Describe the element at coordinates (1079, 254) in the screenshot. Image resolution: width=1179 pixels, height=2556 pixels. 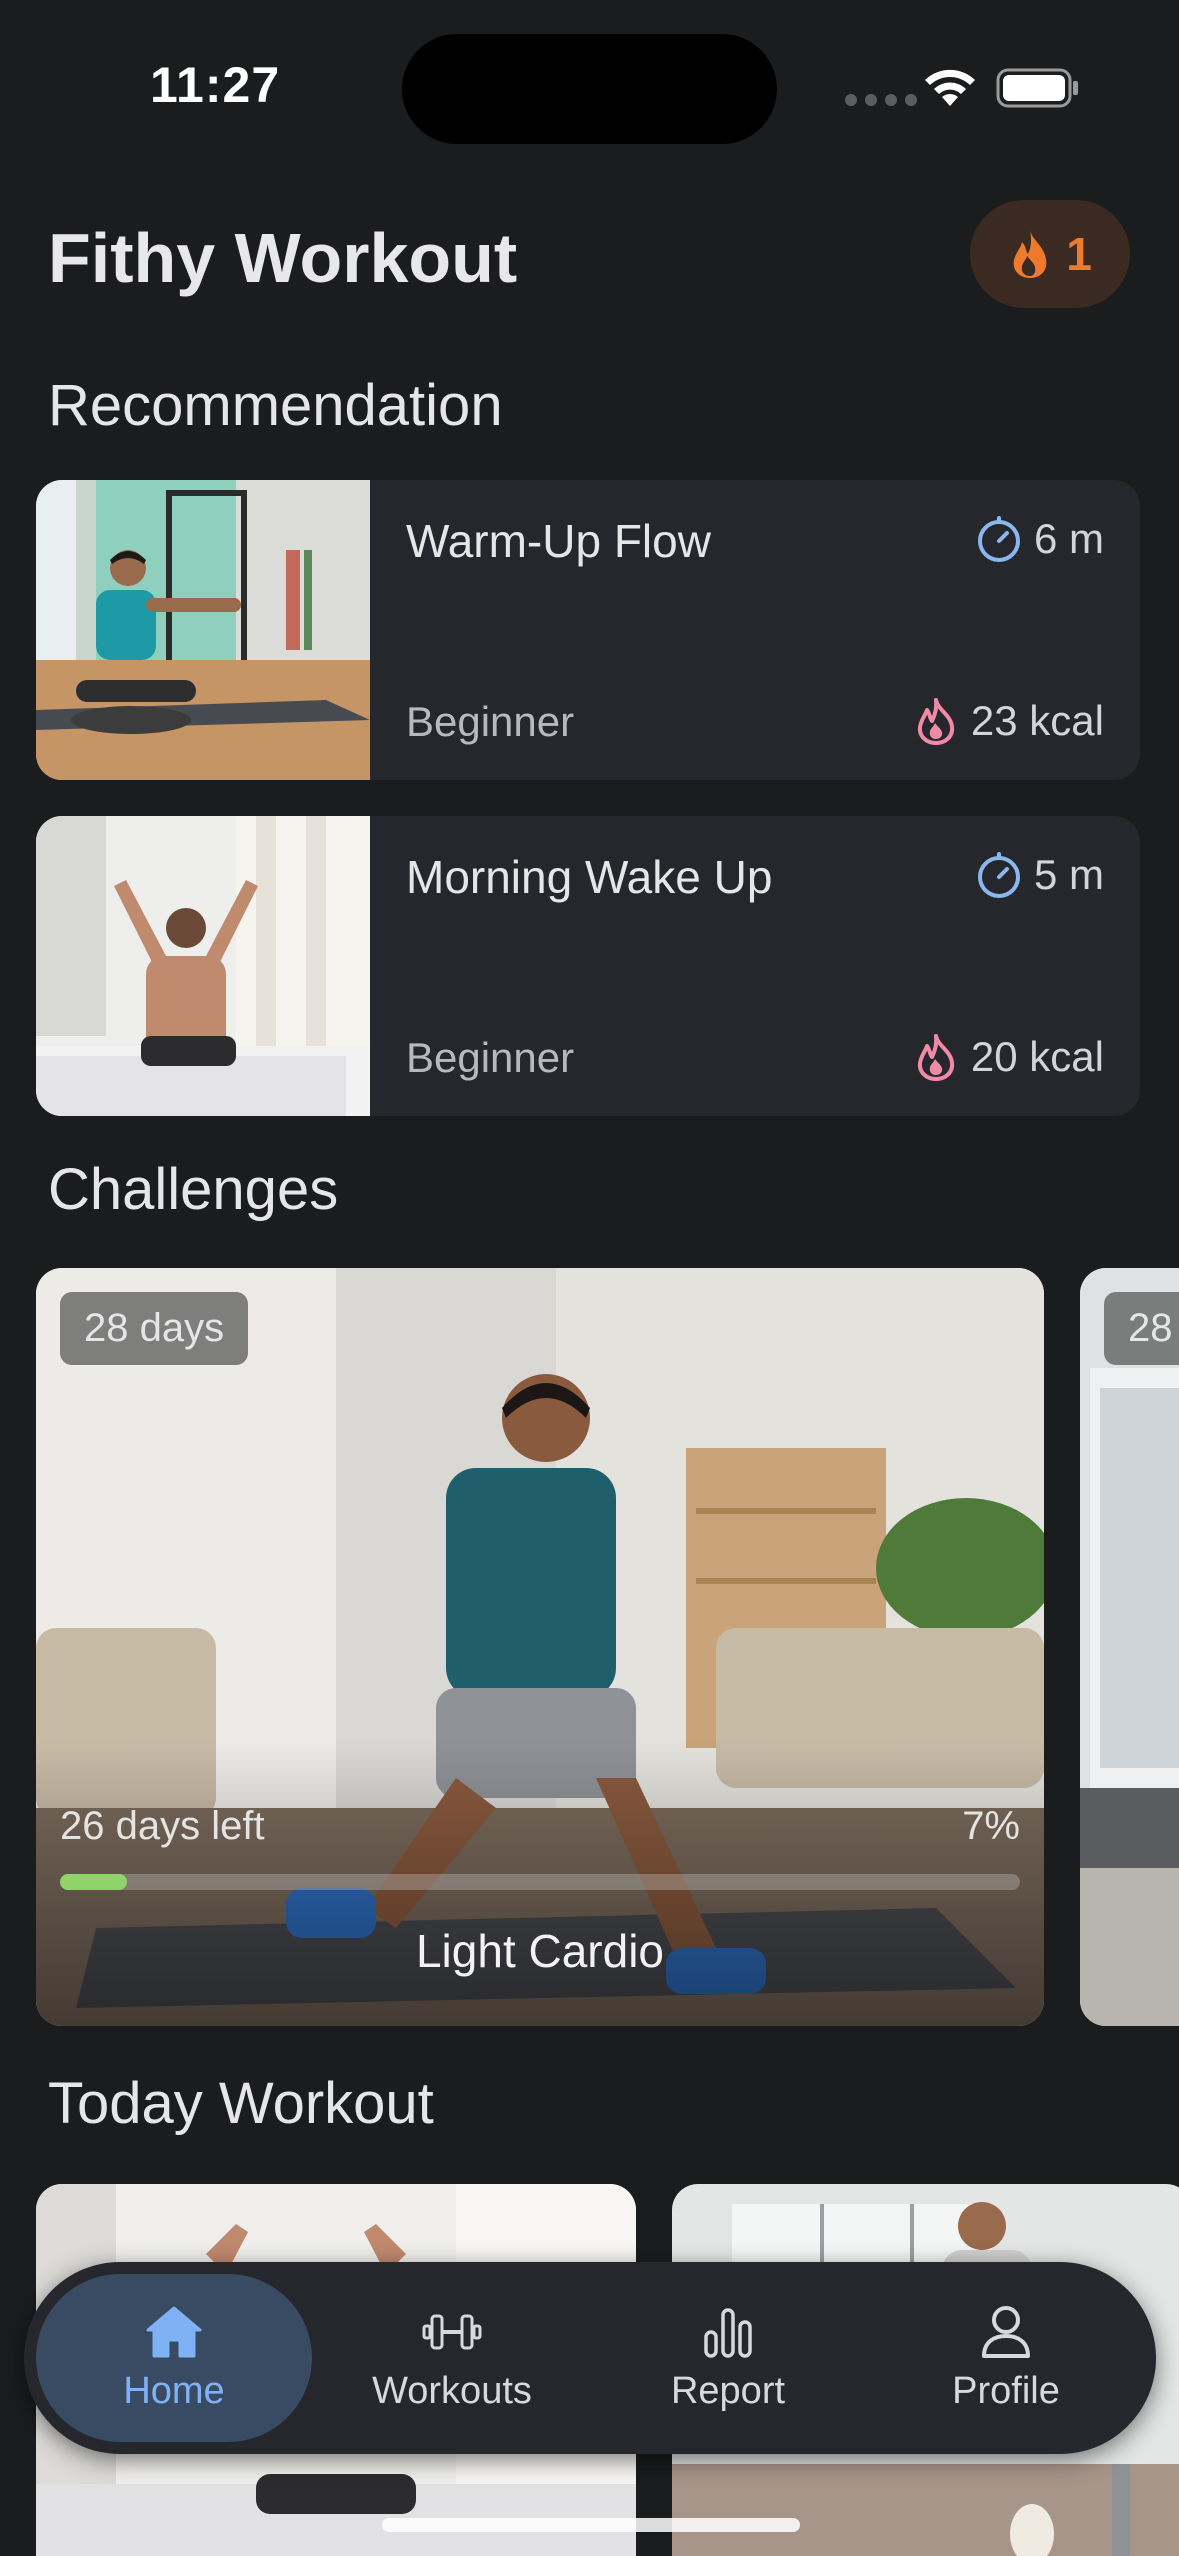
I see `streak-count: 1` at that location.